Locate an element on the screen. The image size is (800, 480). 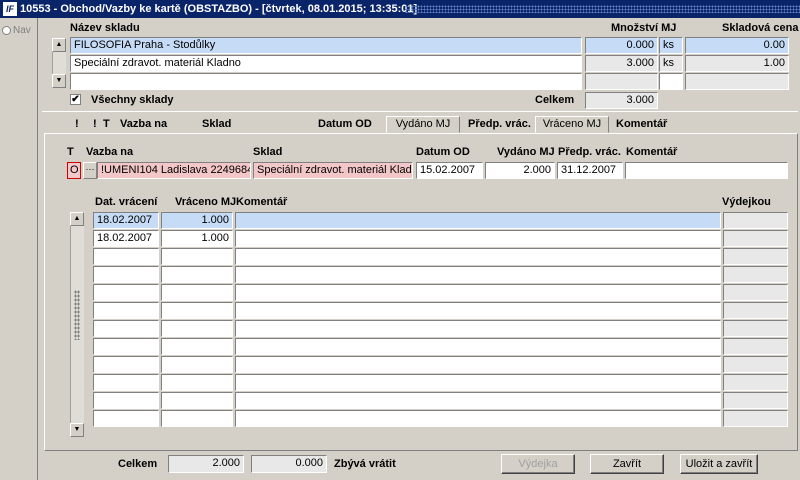
store-row-1-unit: ks is located at coordinates (671, 63).